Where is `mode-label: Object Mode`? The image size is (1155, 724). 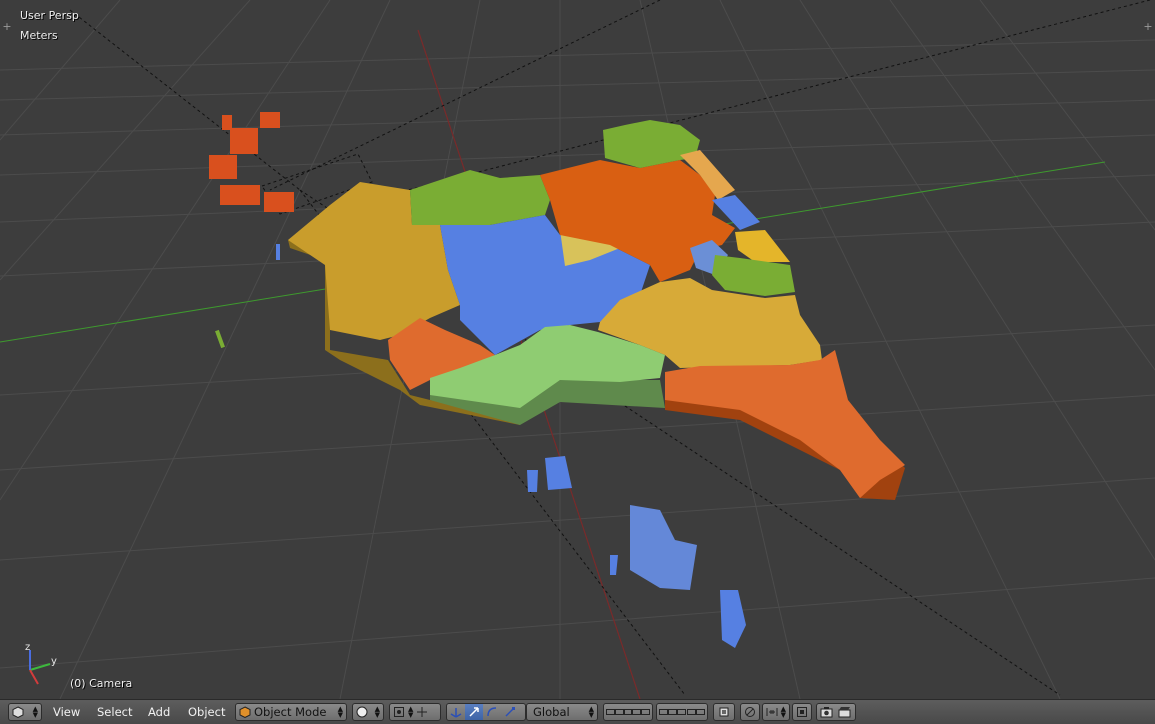
mode-label: Object Mode is located at coordinates (290, 712).